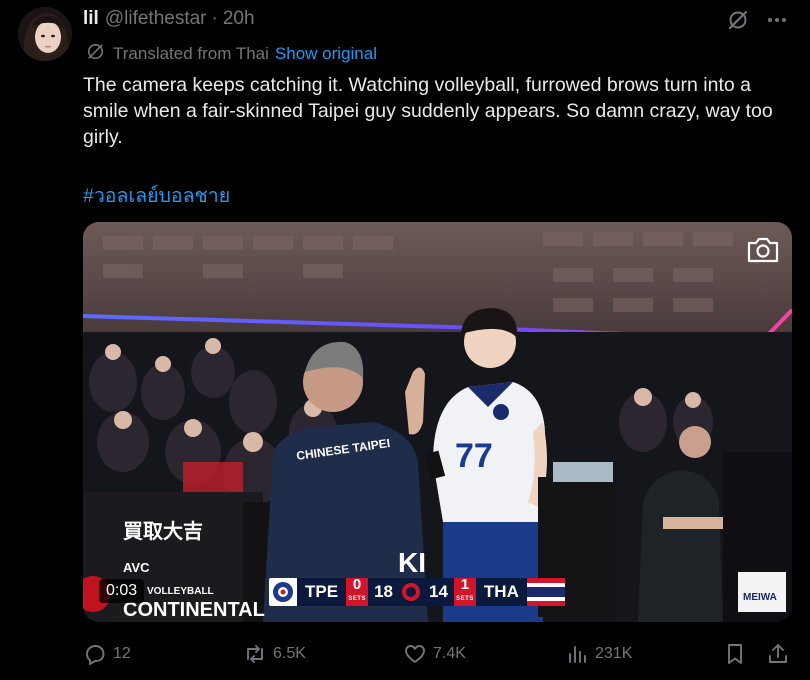 Image resolution: width=810 pixels, height=680 pixels. I want to click on continental-text: CONTINENTAL, so click(194, 610).